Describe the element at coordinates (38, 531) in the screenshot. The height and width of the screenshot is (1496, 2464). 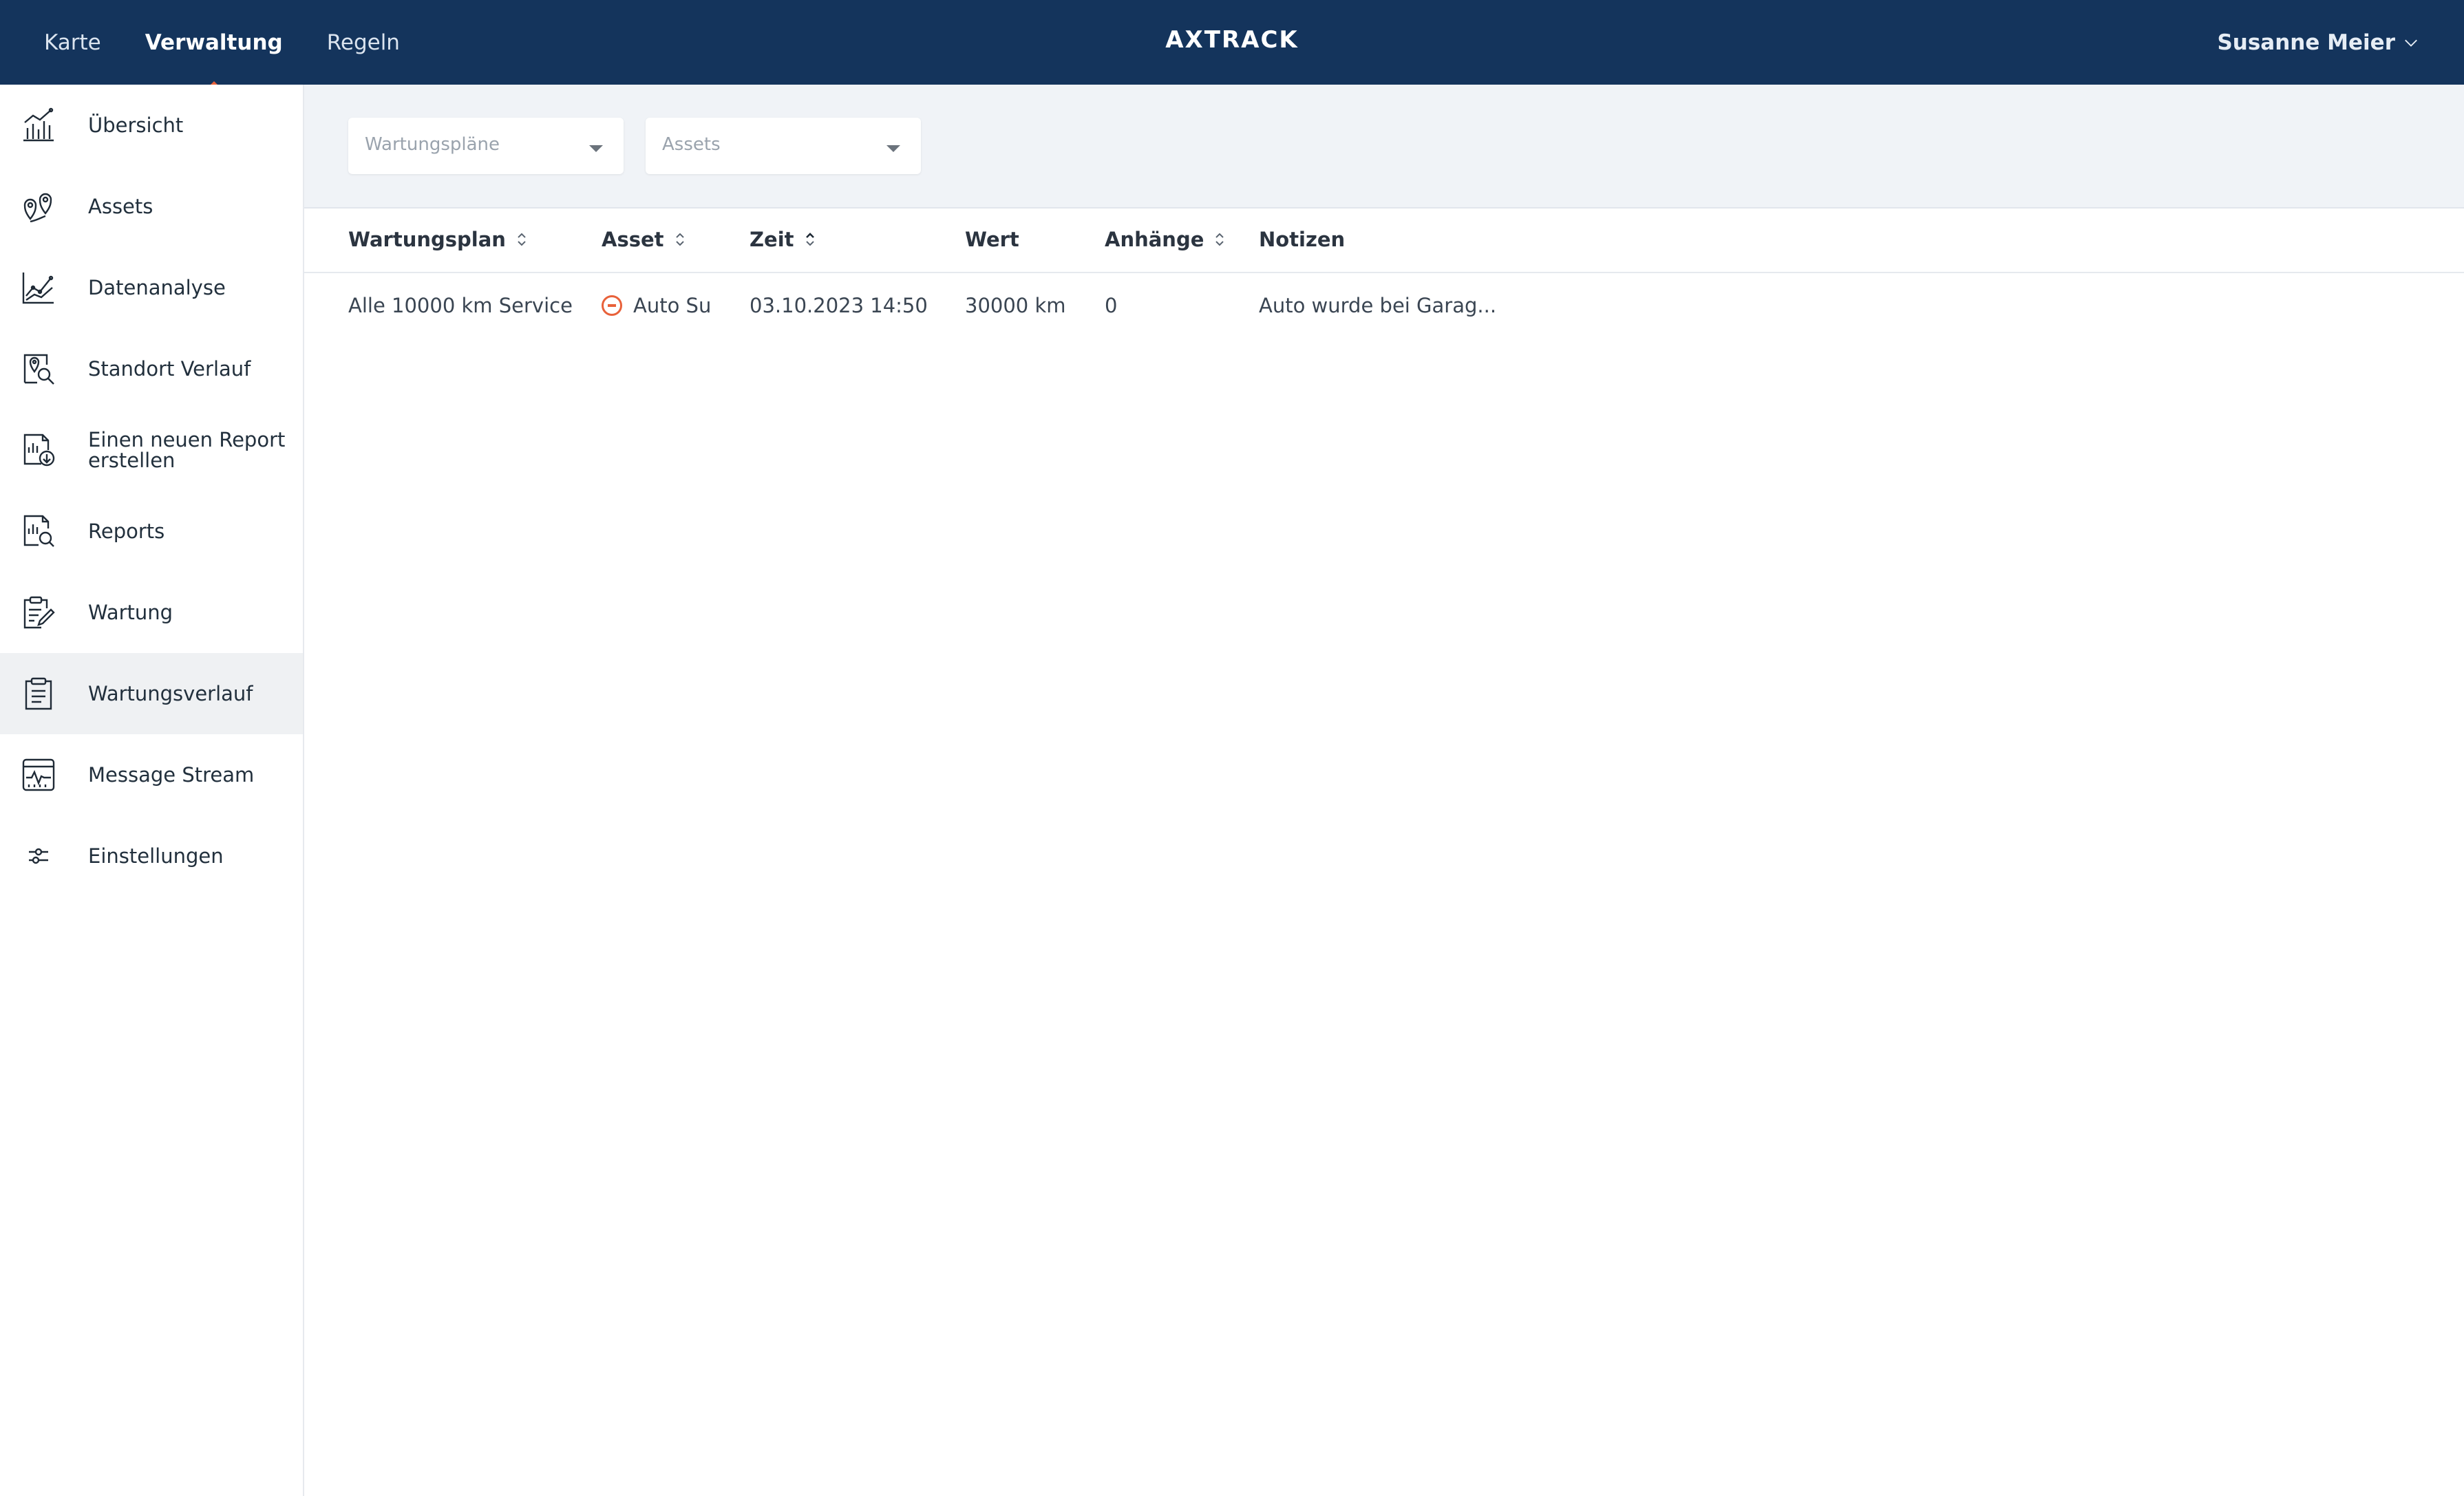
I see `report-search-icon` at that location.